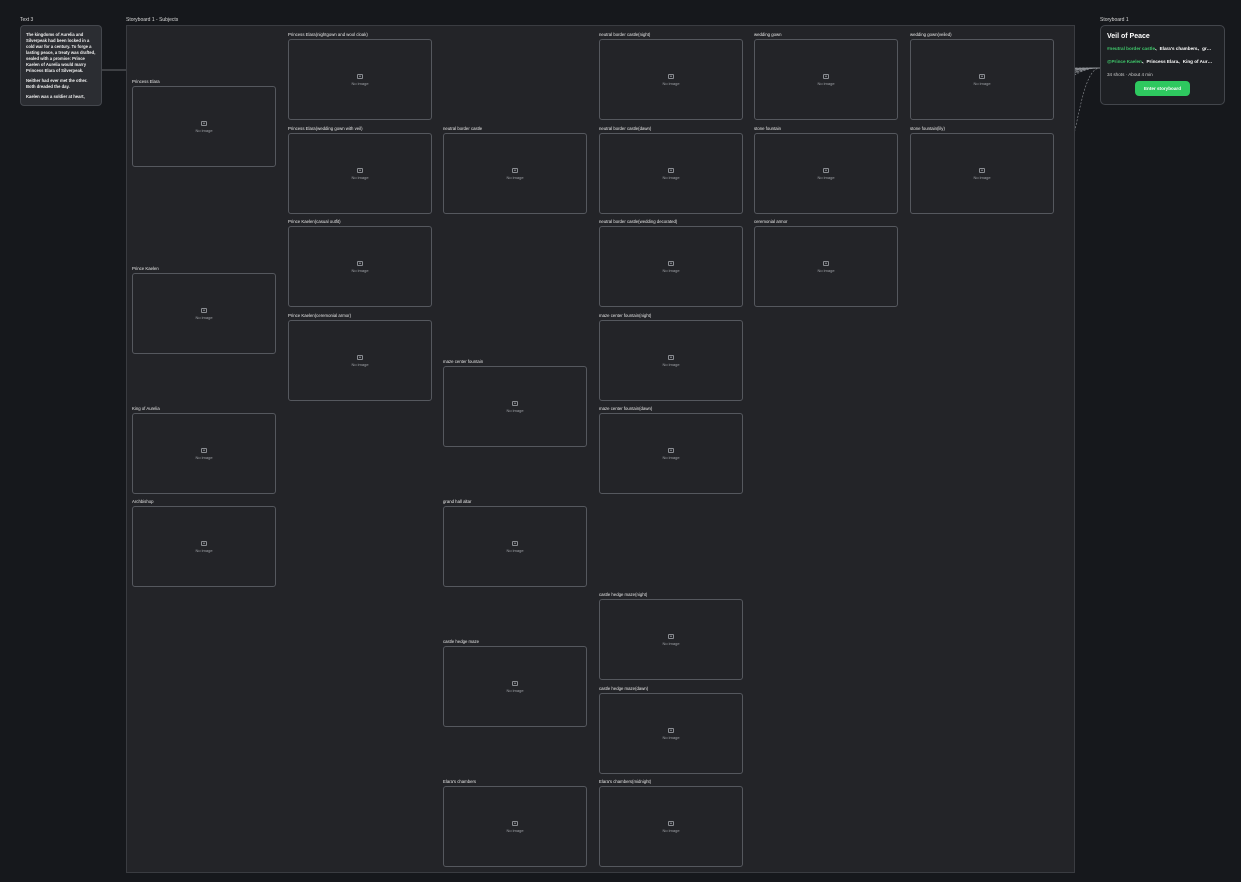 The height and width of the screenshot is (882, 1241). Describe the element at coordinates (1162, 88) in the screenshot. I see `enter-storyboard-button: Enter storyboard` at that location.